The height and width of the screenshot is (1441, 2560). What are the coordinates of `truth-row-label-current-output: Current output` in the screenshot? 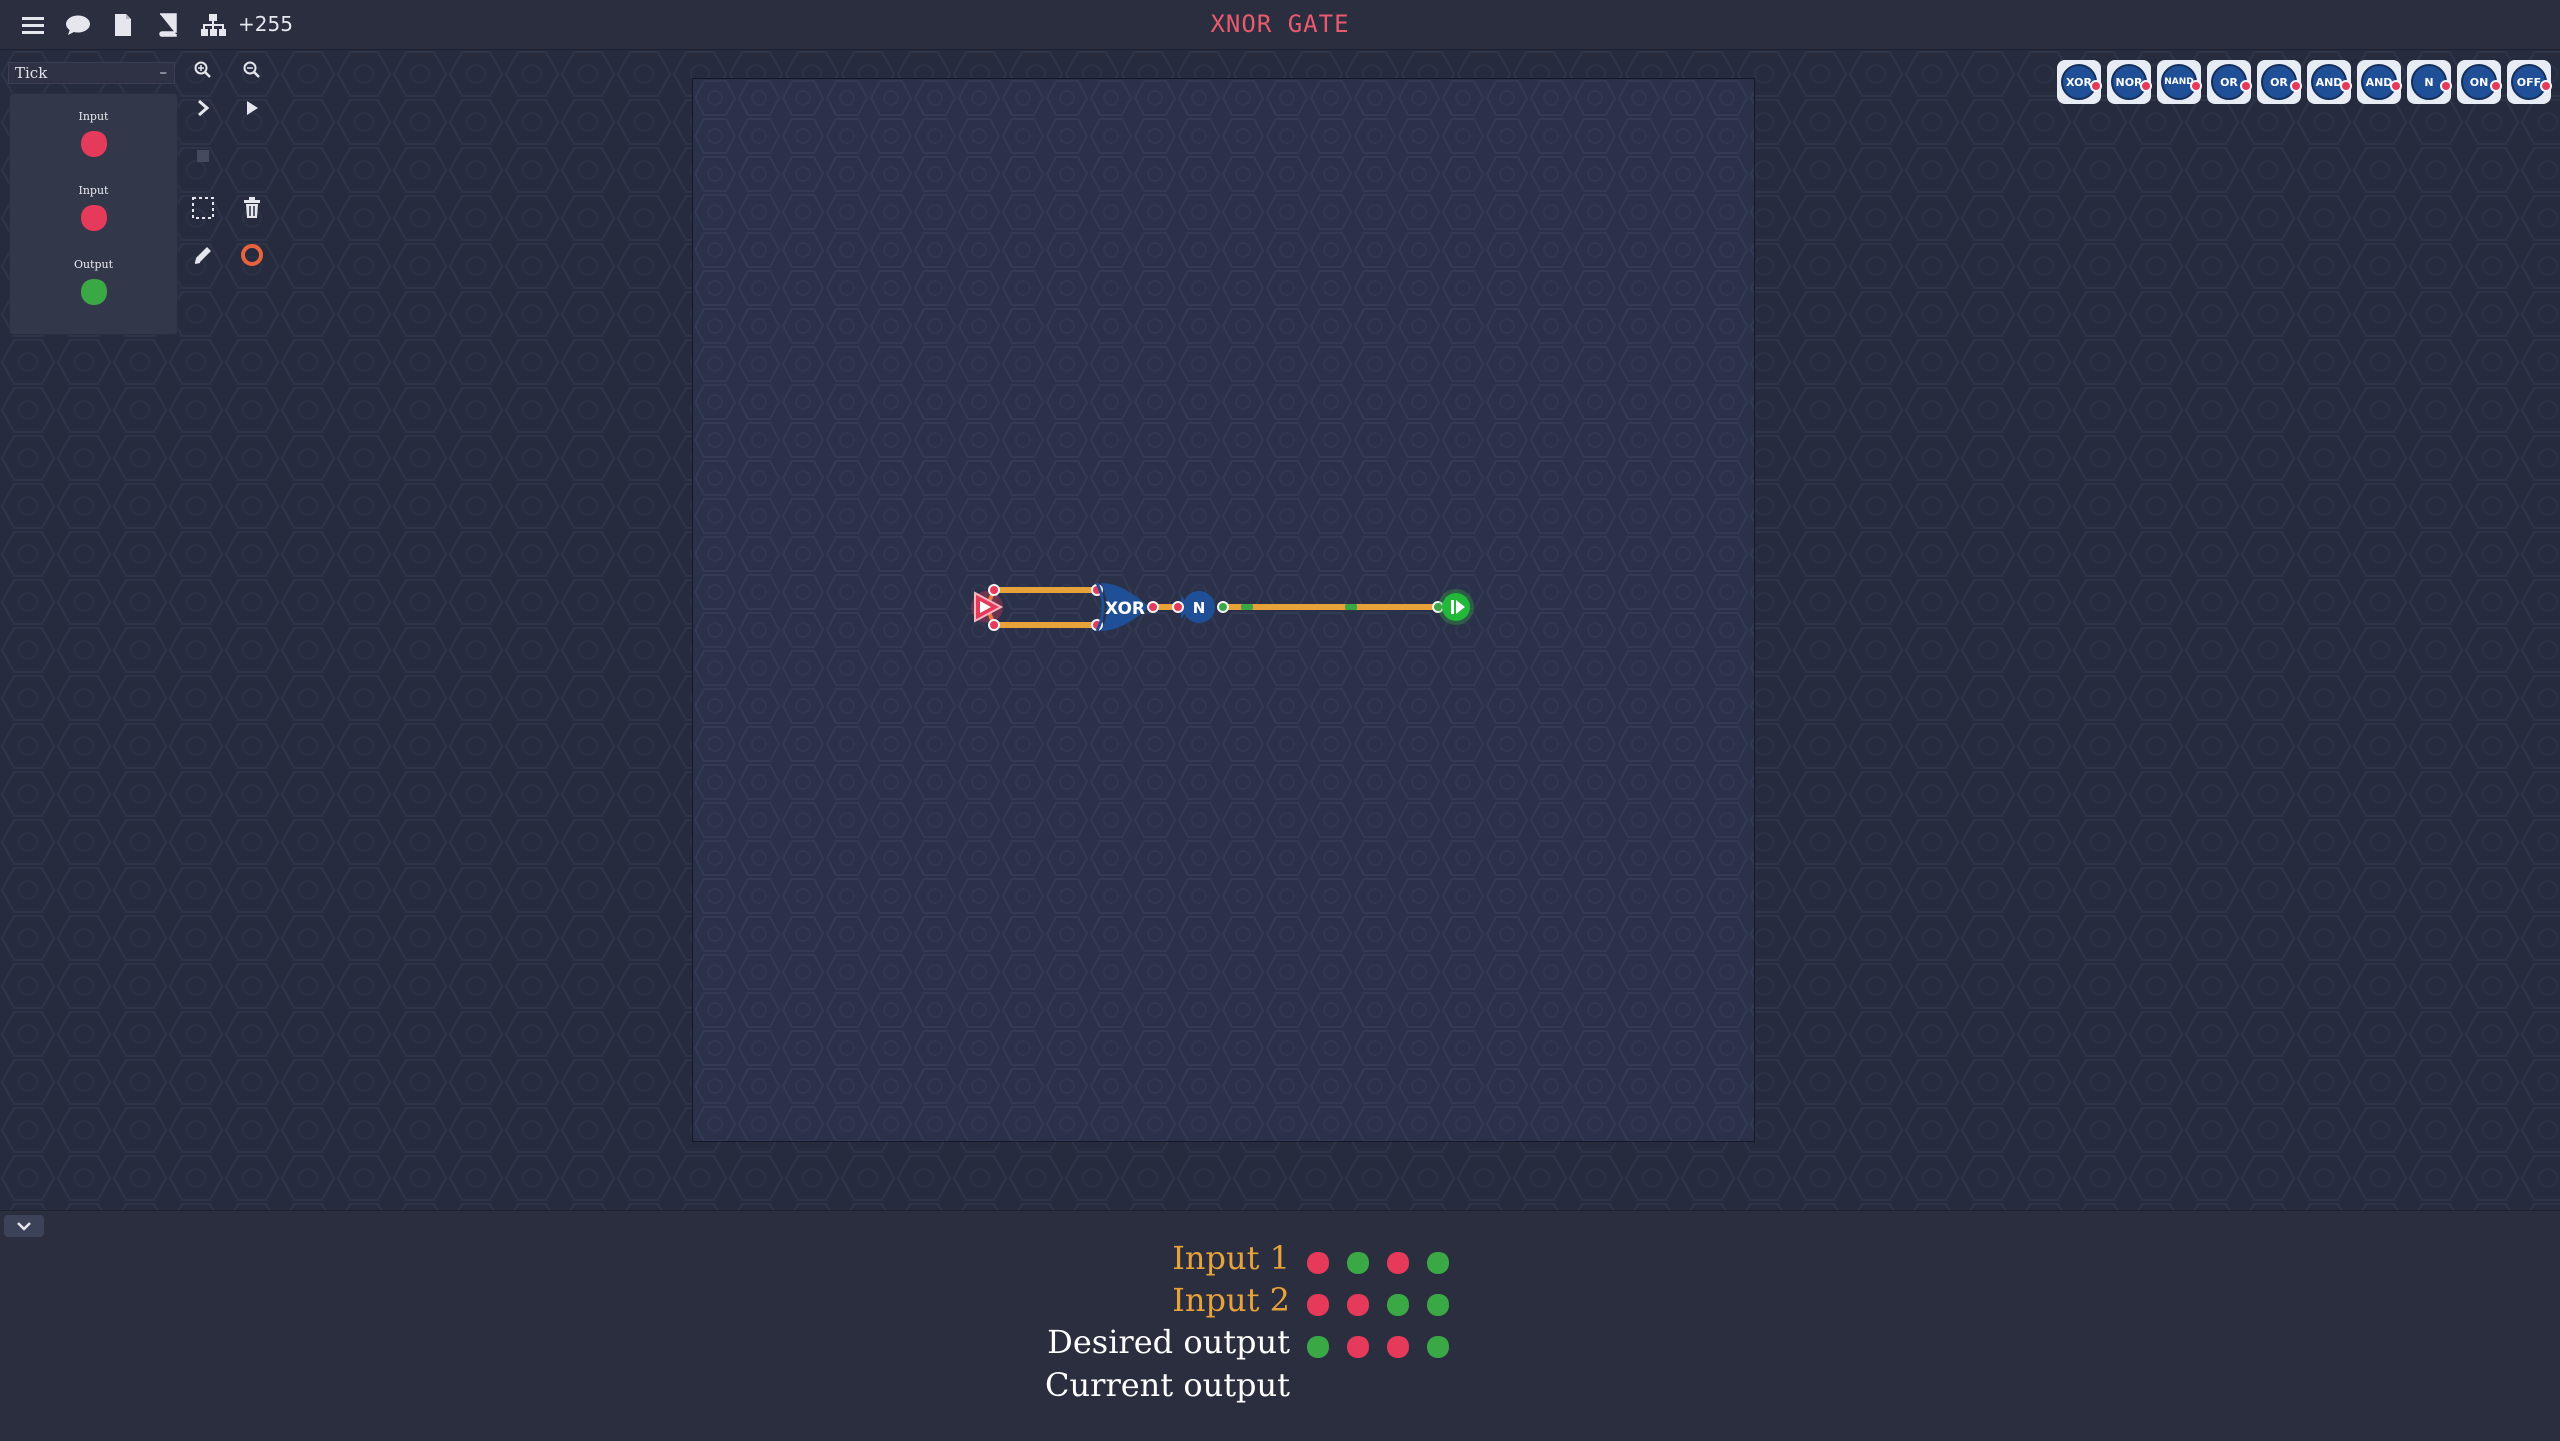 It's located at (1167, 1385).